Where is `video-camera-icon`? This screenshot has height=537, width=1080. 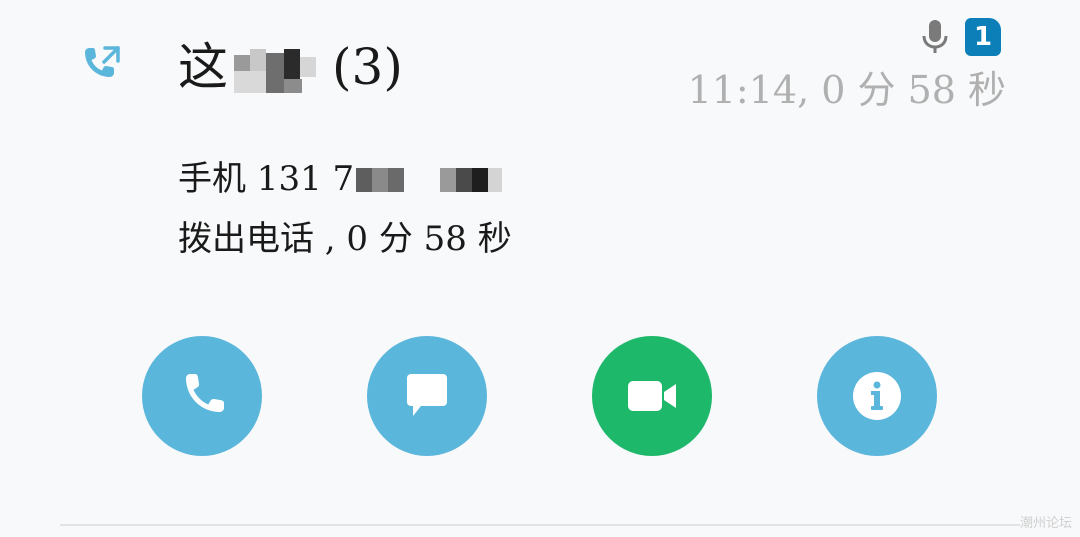 video-camera-icon is located at coordinates (652, 396).